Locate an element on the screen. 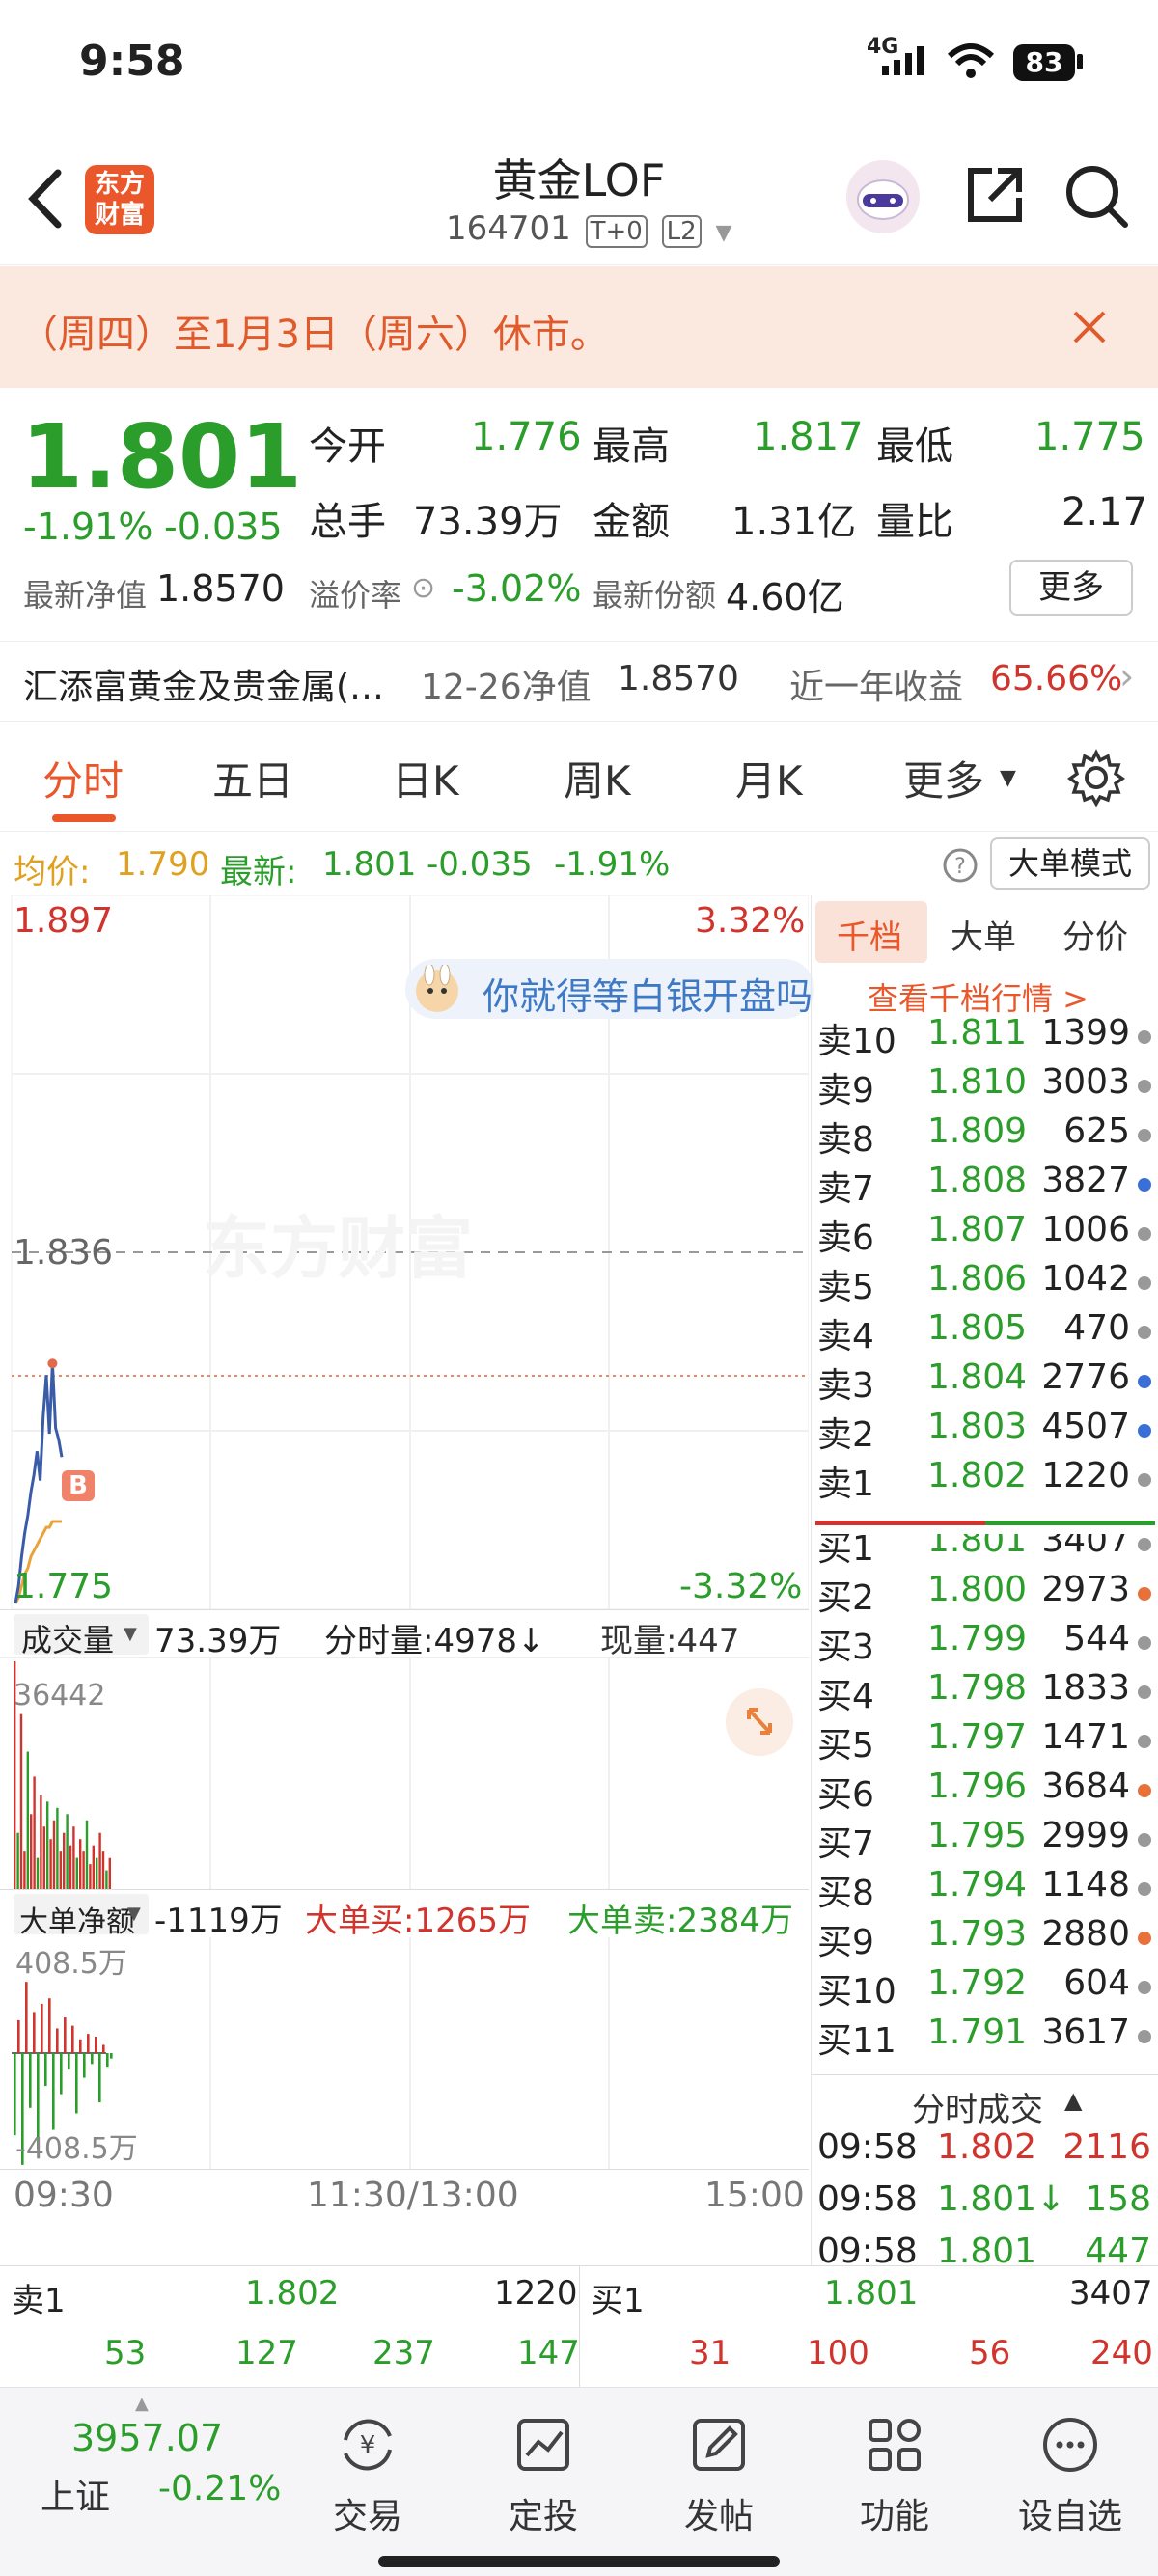 The image size is (1158, 2576). change-pct: -1.91% is located at coordinates (88, 527).